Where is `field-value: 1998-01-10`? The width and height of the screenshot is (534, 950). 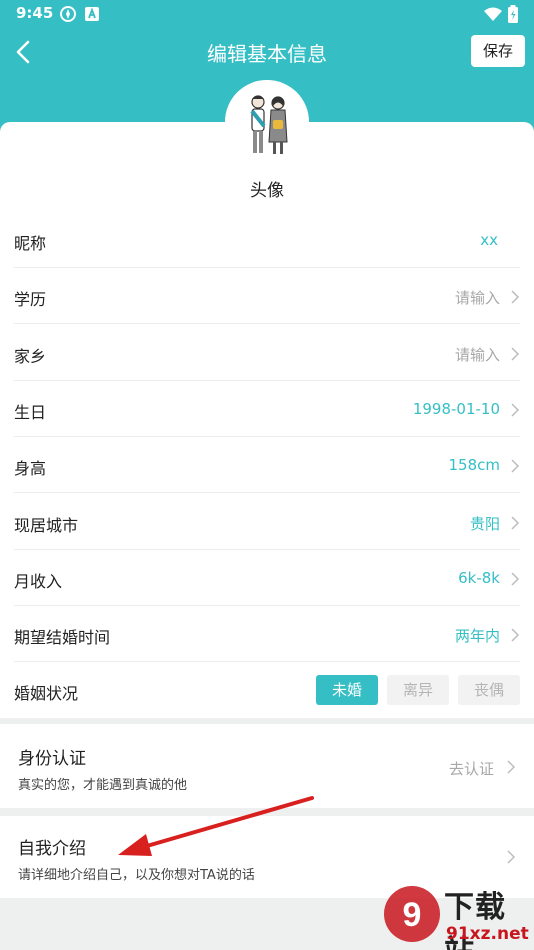 field-value: 1998-01-10 is located at coordinates (456, 409).